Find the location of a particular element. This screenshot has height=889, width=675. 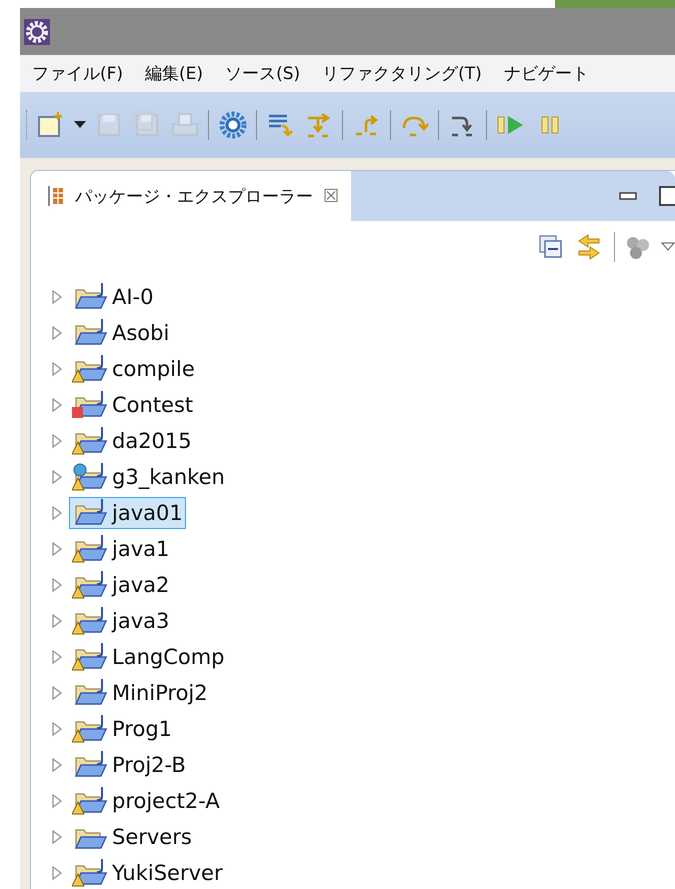

project-name: MiniProj2 is located at coordinates (160, 693).